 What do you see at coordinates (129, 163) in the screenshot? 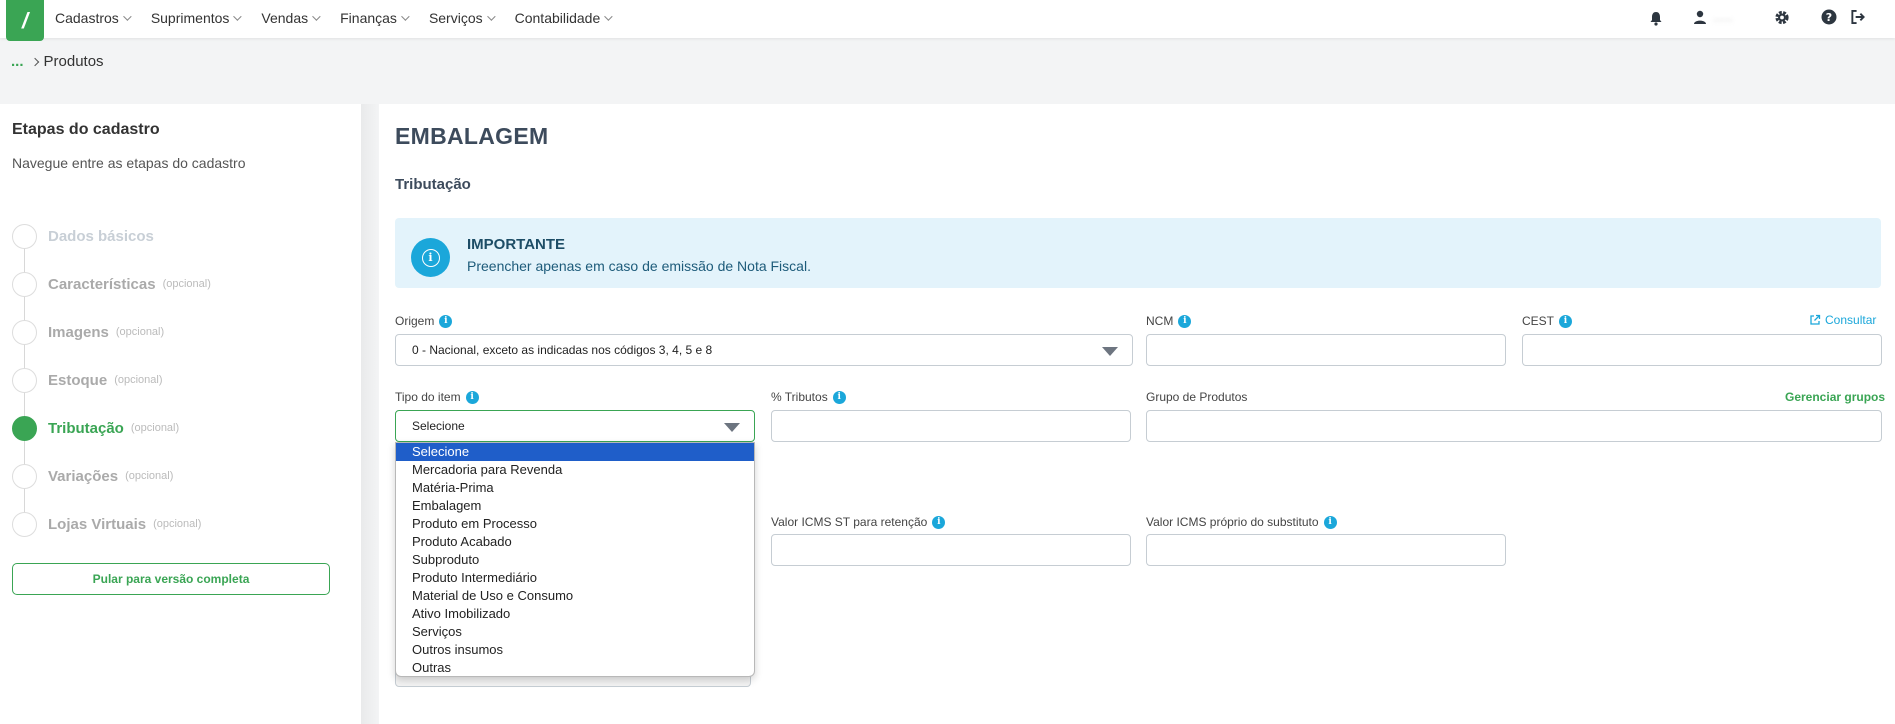
I see `sidebar-subtitle: Navegue entre as etapas do cadastro` at bounding box center [129, 163].